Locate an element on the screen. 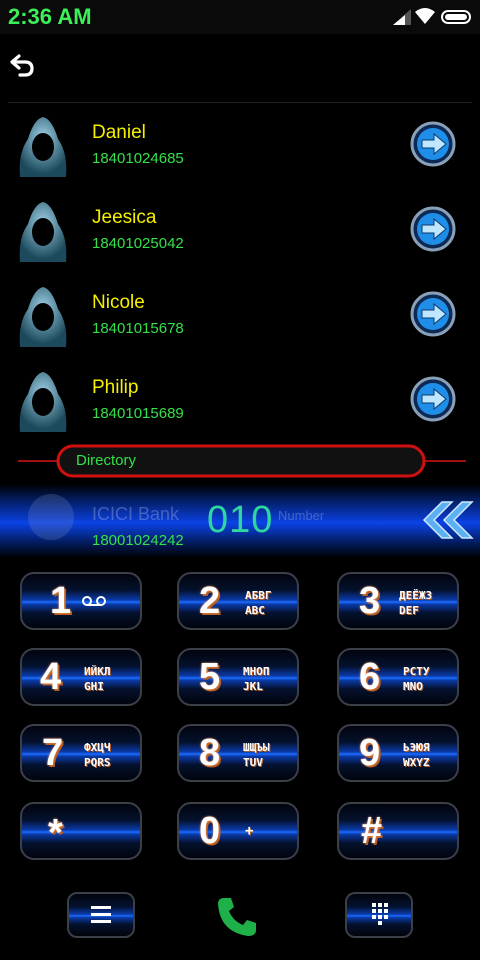 The image size is (480, 960). key-letters: + is located at coordinates (249, 831).